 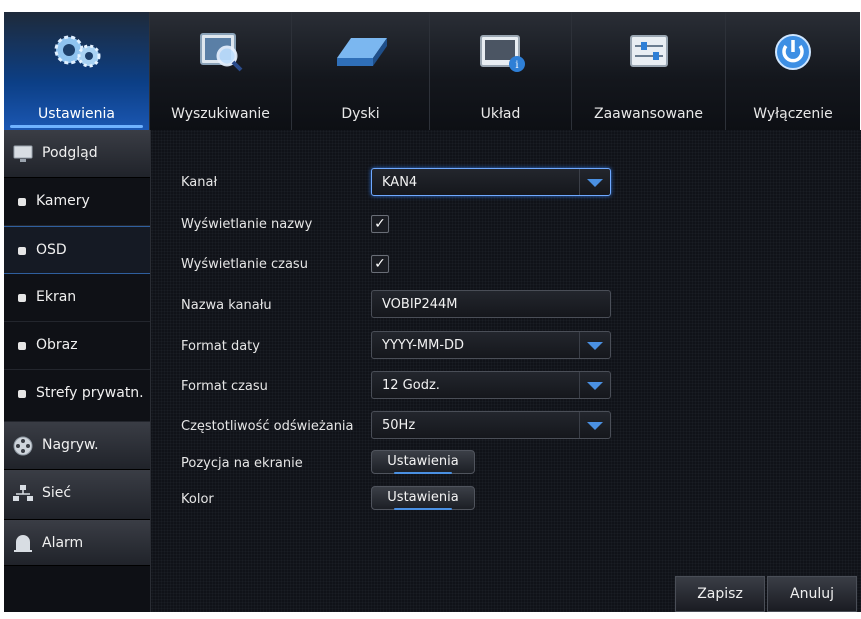 What do you see at coordinates (56, 297) in the screenshot?
I see `sidebar-item-label: Ekran` at bounding box center [56, 297].